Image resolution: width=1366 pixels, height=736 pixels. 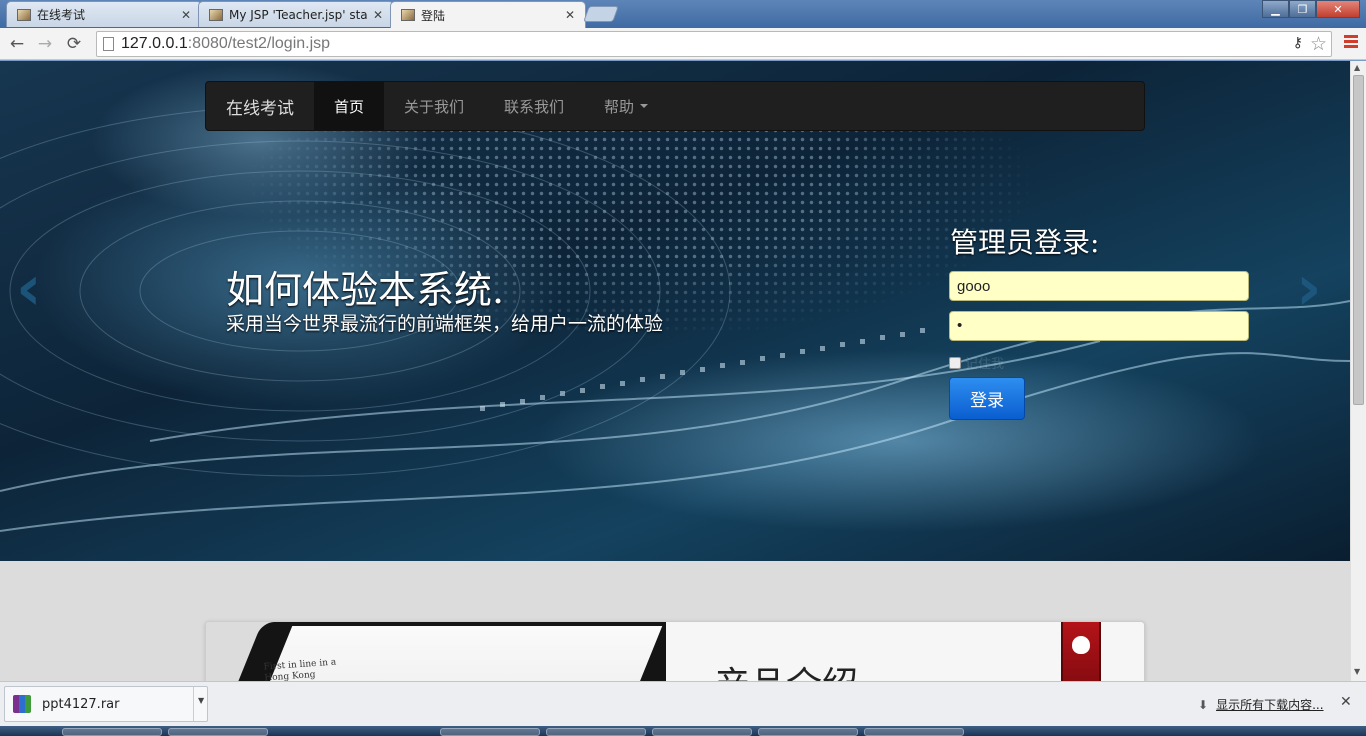 I want to click on navbar-brand: 在线考试, so click(x=260, y=106).